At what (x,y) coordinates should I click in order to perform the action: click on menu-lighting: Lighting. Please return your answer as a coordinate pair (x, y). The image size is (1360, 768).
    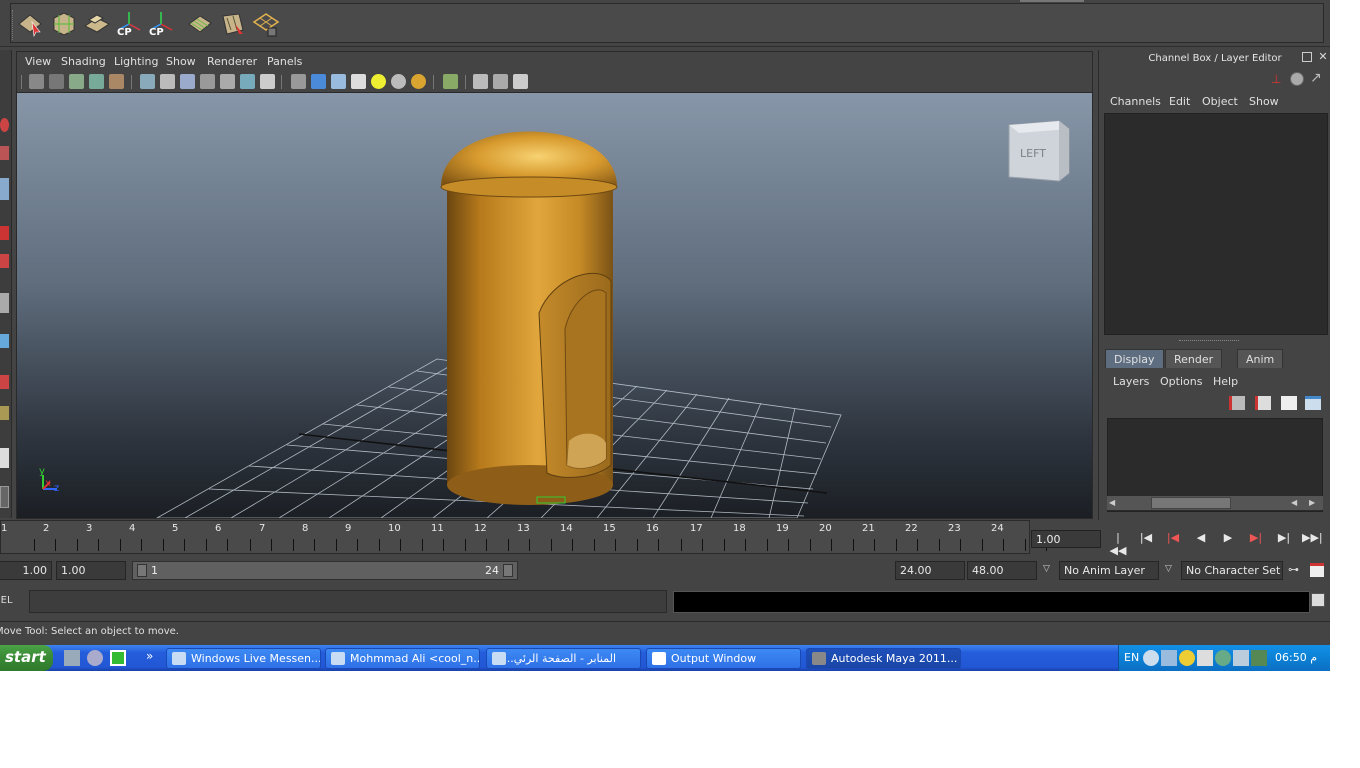
    Looking at the image, I should click on (136, 61).